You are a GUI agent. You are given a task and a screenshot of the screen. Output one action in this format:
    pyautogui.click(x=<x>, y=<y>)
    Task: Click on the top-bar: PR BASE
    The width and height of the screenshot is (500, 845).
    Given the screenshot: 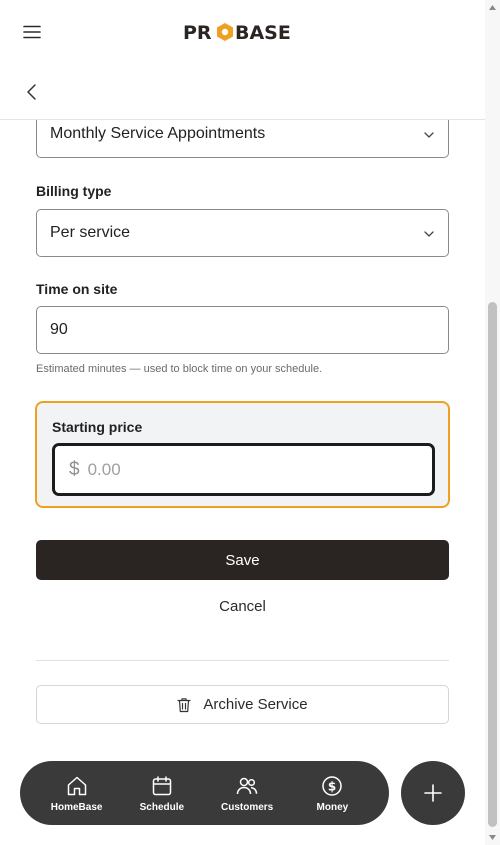 What is the action you would take?
    pyautogui.click(x=242, y=32)
    